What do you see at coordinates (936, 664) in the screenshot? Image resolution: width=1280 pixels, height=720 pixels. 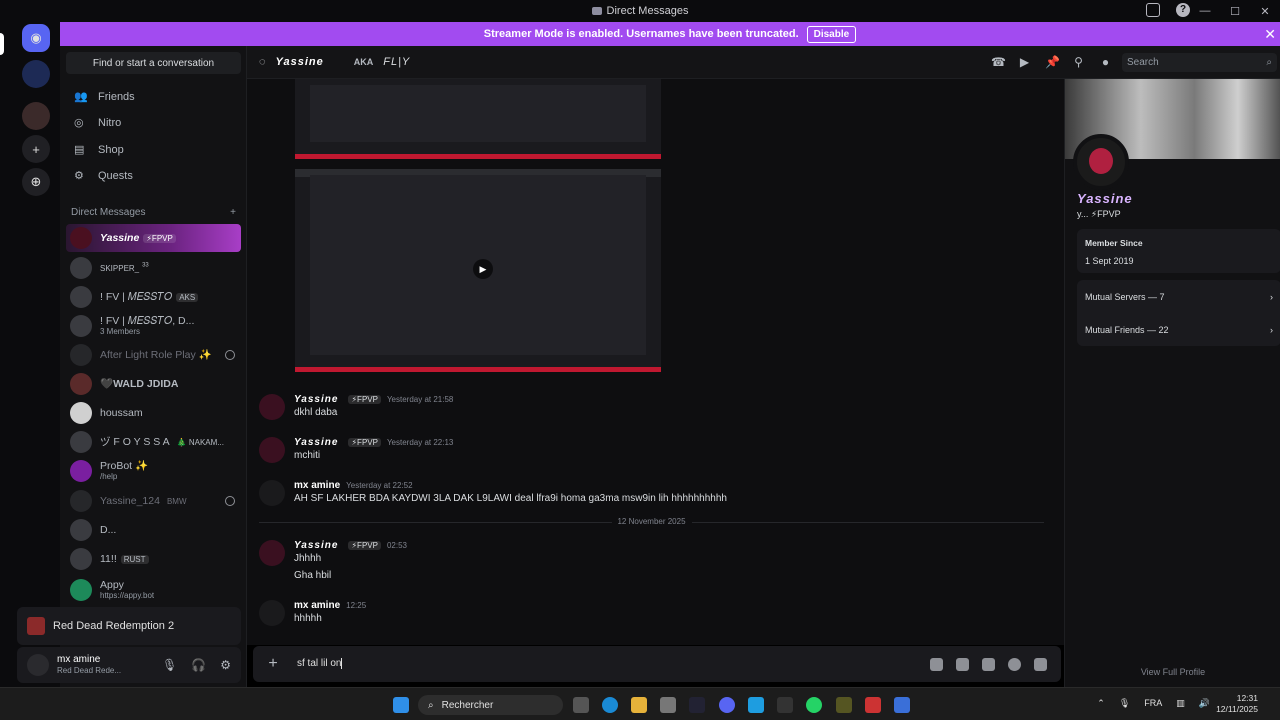 I see `gift-icon` at bounding box center [936, 664].